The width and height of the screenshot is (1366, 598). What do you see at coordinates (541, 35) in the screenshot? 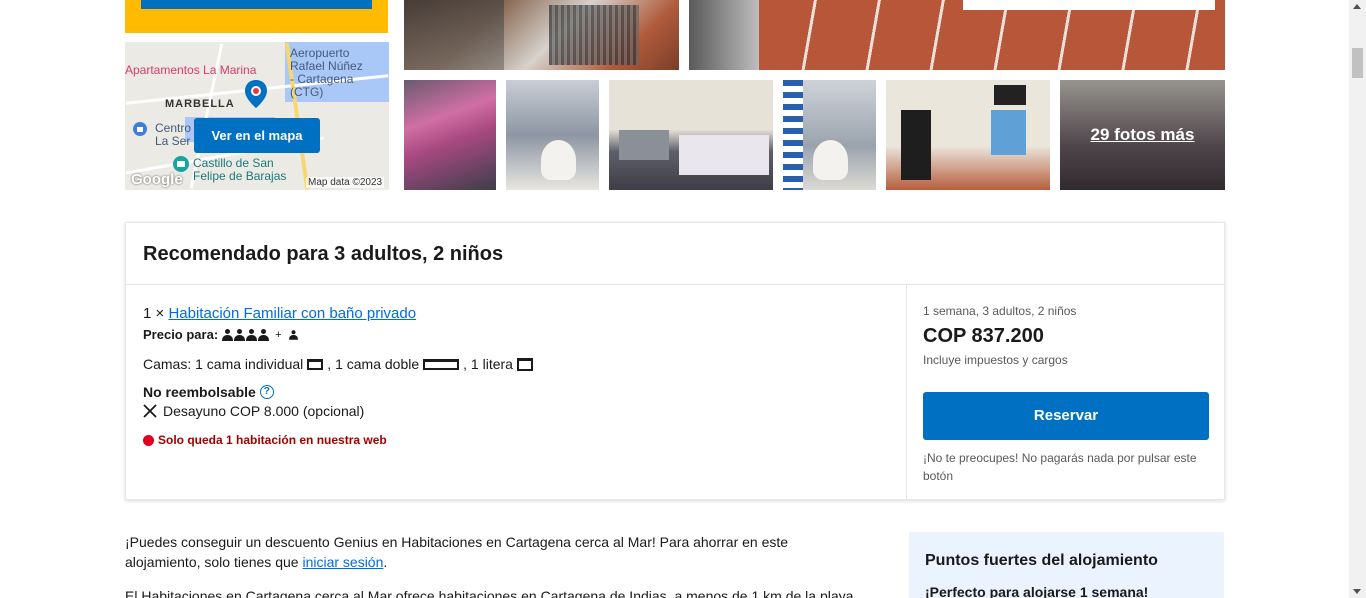
I see `photo-main` at bounding box center [541, 35].